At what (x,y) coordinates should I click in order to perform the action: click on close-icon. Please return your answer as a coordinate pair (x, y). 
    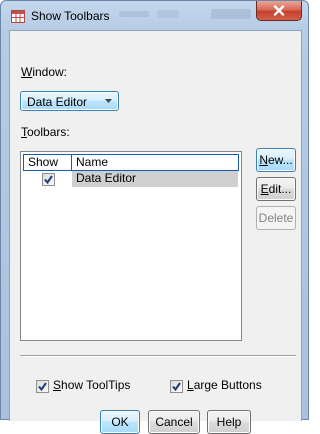
    Looking at the image, I should click on (279, 10).